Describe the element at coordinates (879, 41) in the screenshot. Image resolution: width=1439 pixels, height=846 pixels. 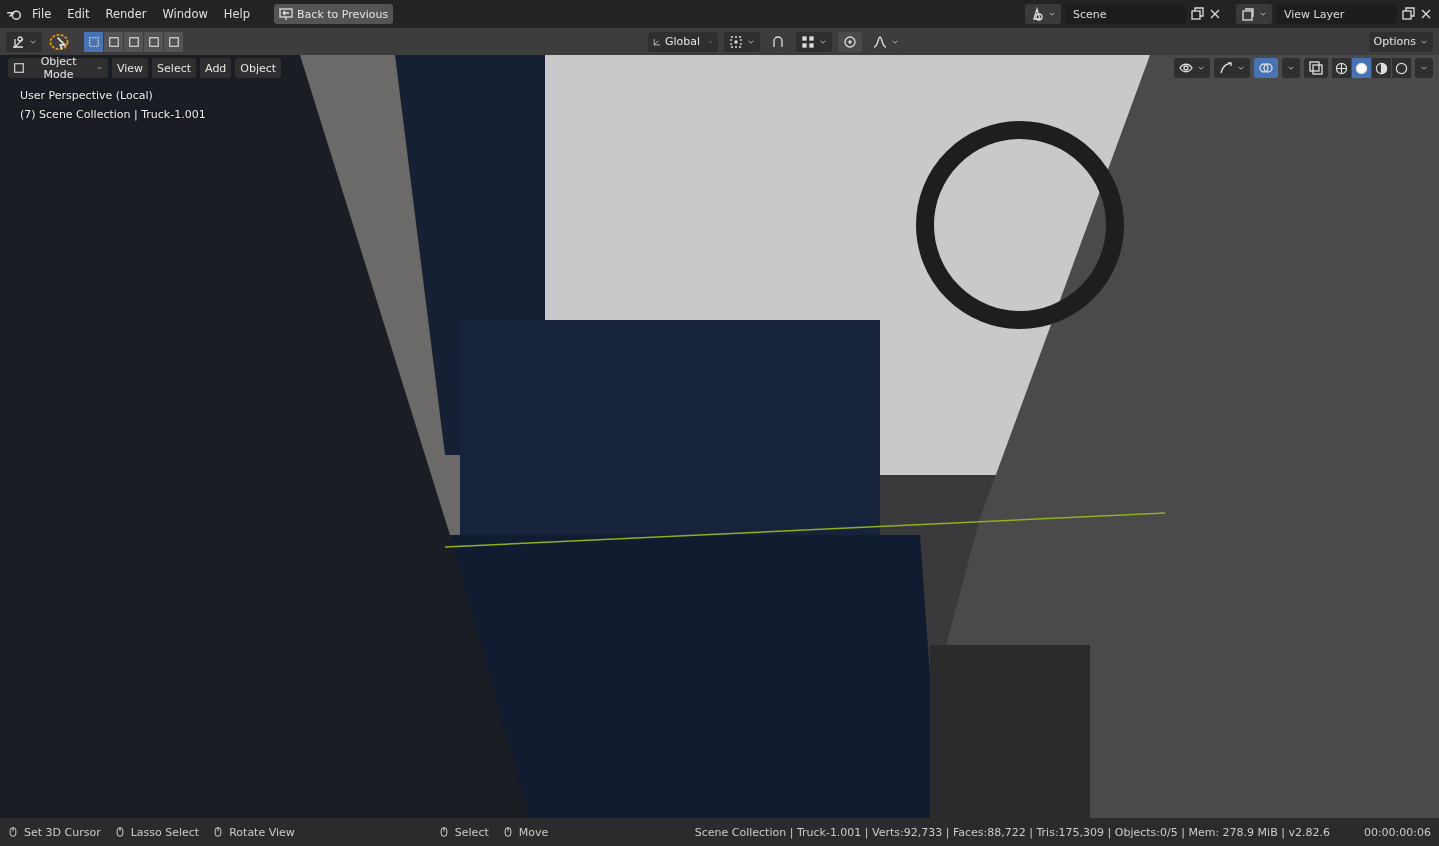
I see `falloff-curve-icon` at that location.